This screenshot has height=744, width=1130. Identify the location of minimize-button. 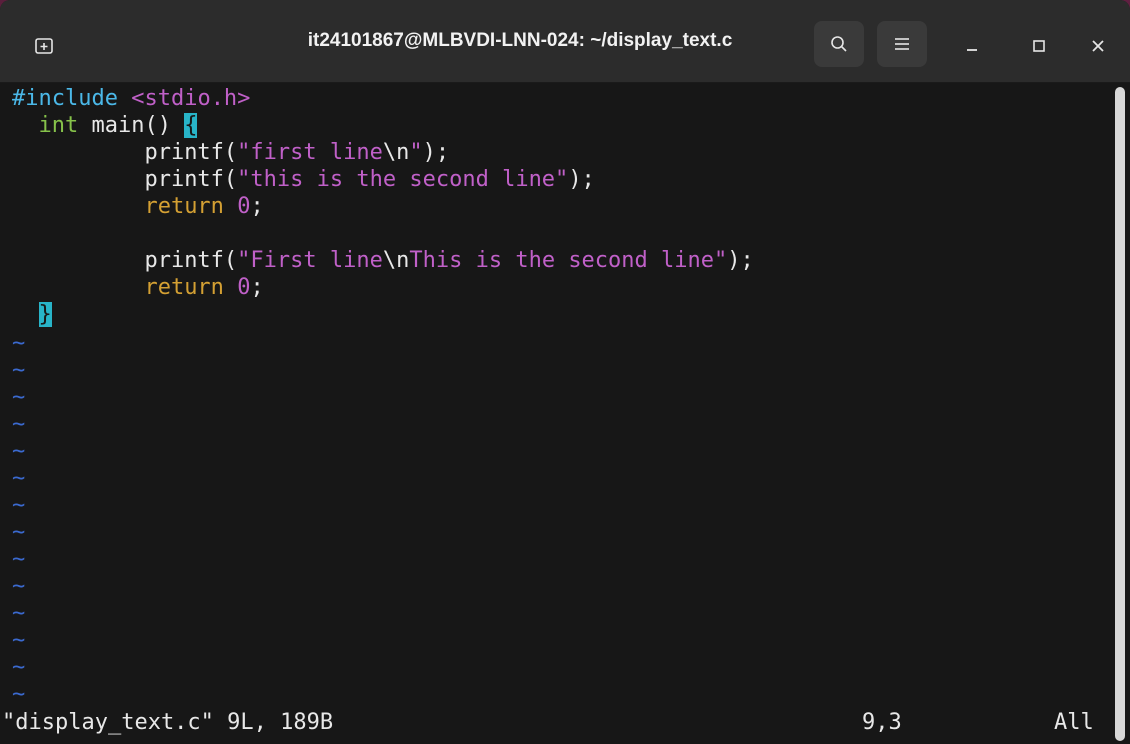
(972, 46).